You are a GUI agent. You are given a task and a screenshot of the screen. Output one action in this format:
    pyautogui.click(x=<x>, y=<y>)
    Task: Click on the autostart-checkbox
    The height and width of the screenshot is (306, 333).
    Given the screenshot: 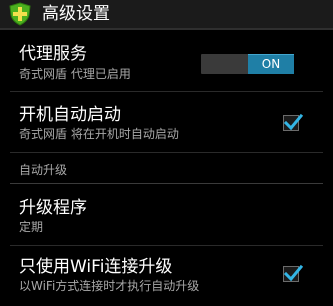 What is the action you would take?
    pyautogui.click(x=293, y=122)
    